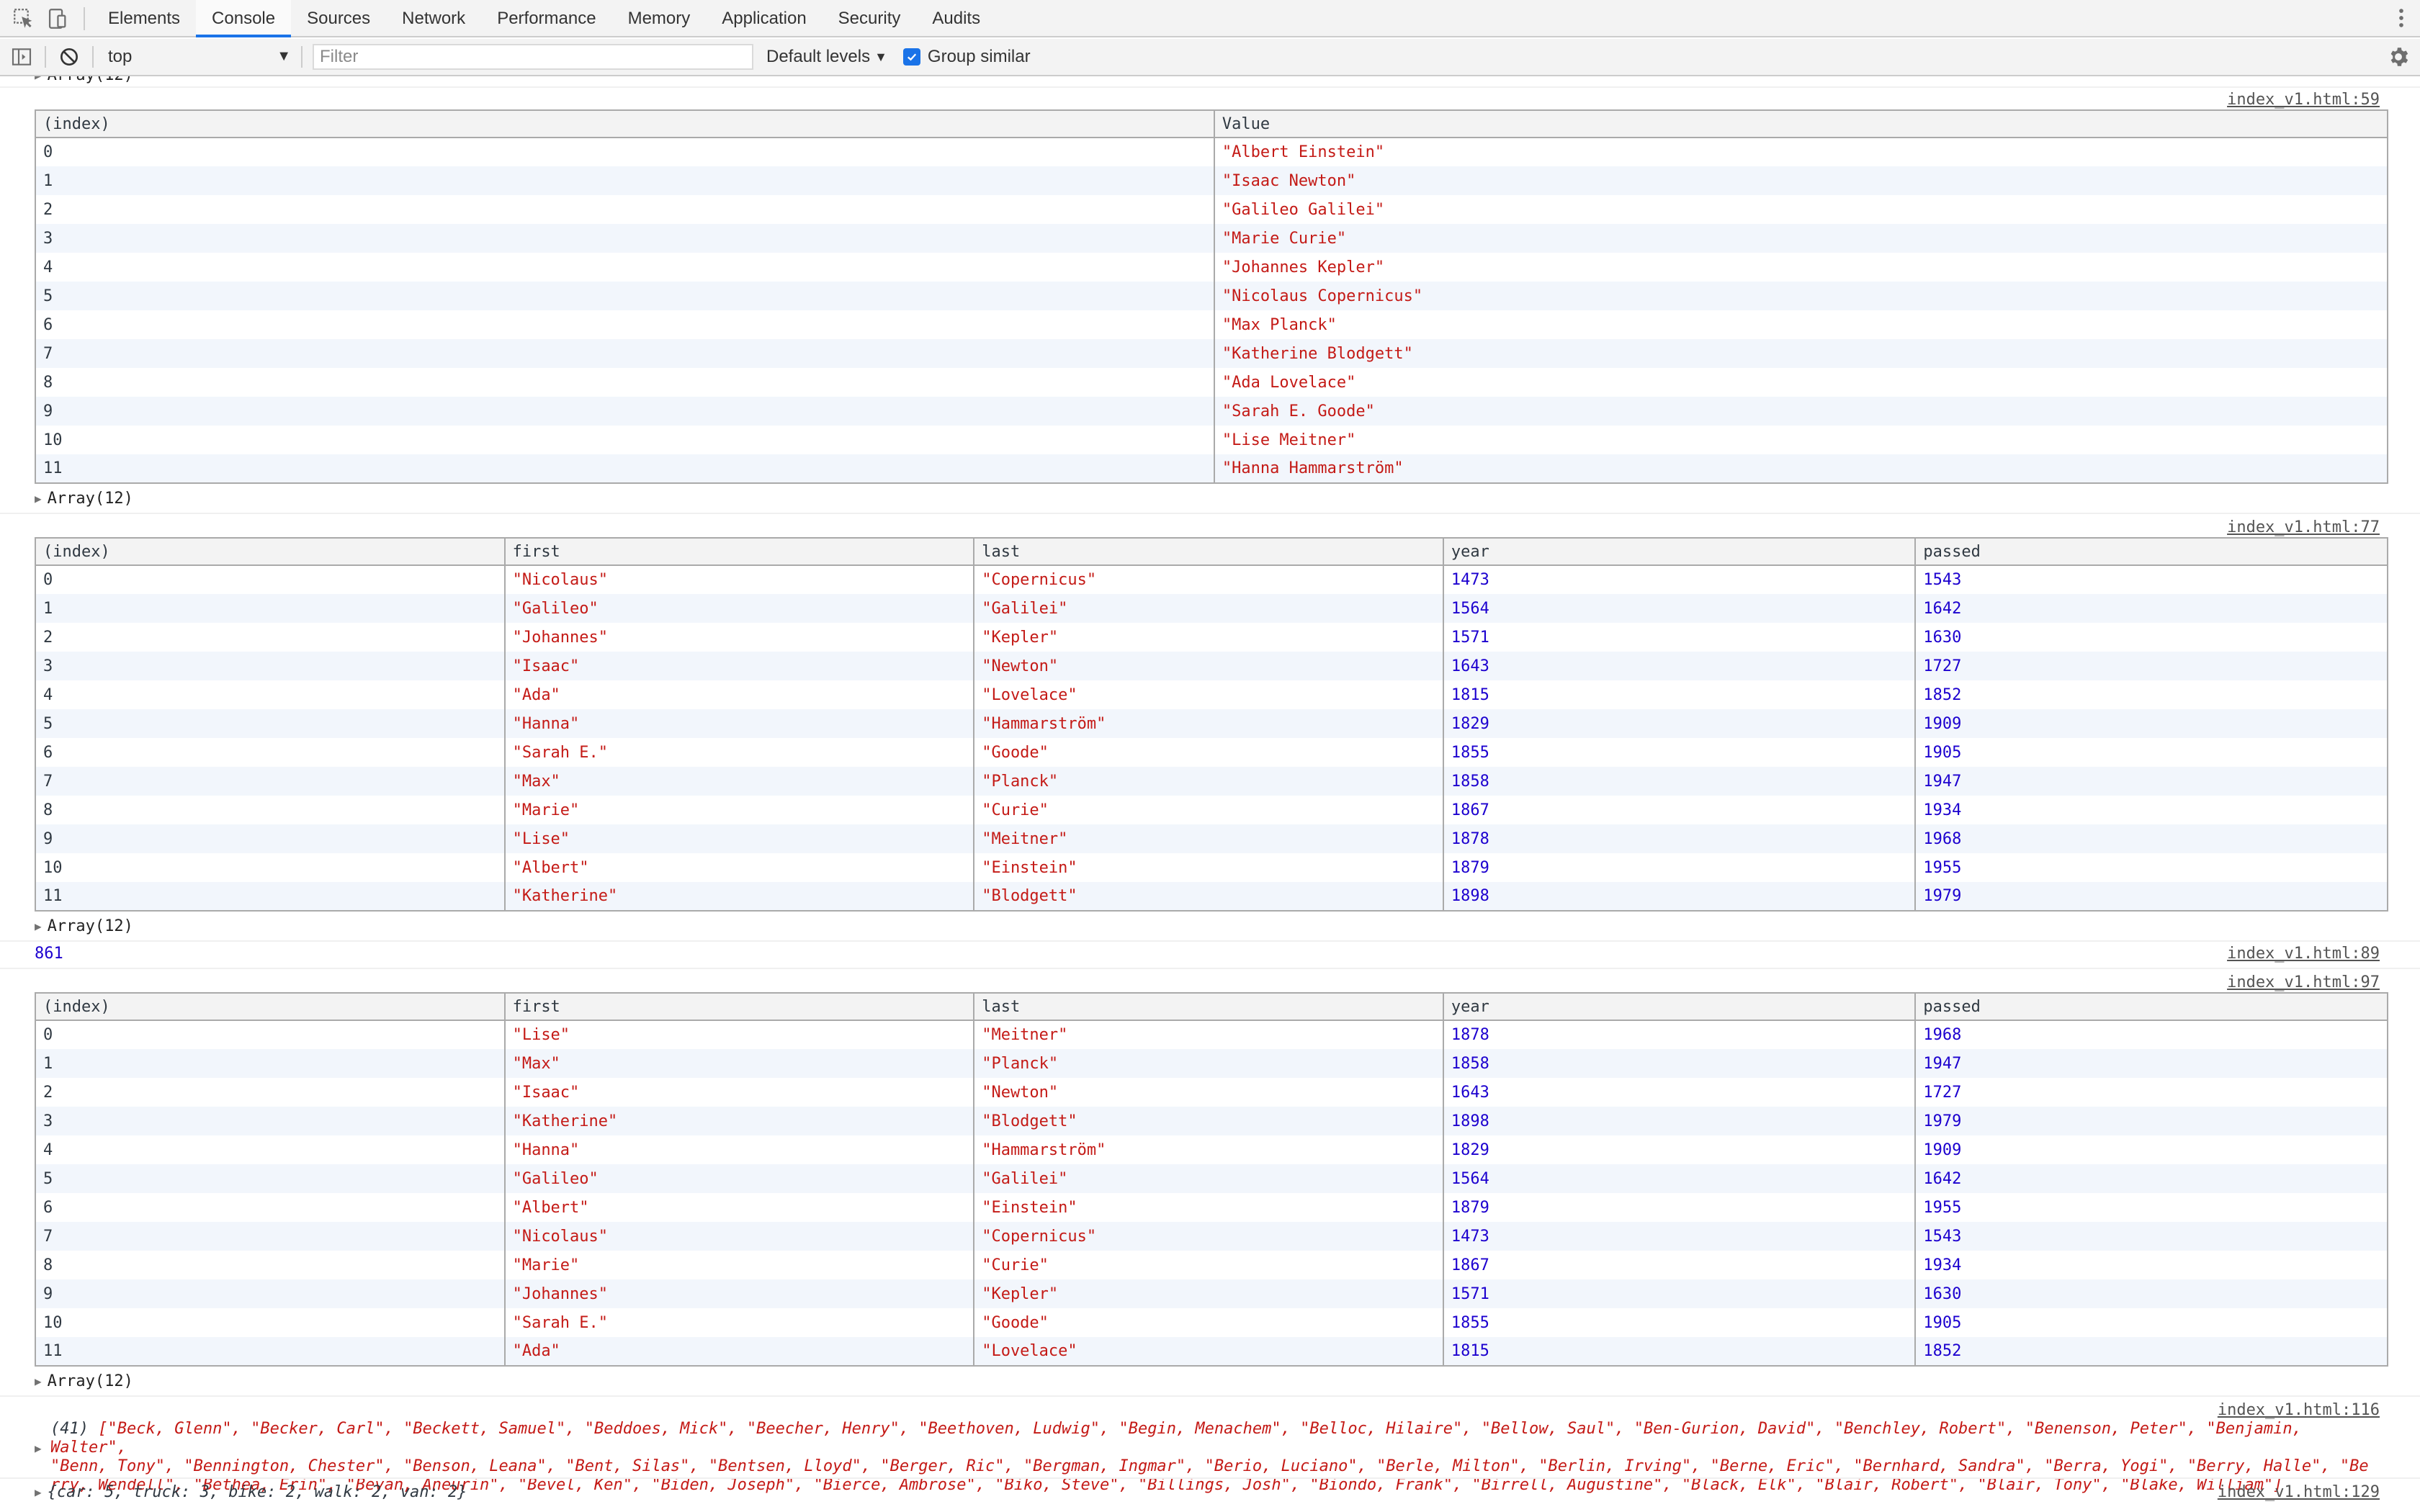 Image resolution: width=2420 pixels, height=1512 pixels. I want to click on passed-cell: 1909, so click(2151, 723).